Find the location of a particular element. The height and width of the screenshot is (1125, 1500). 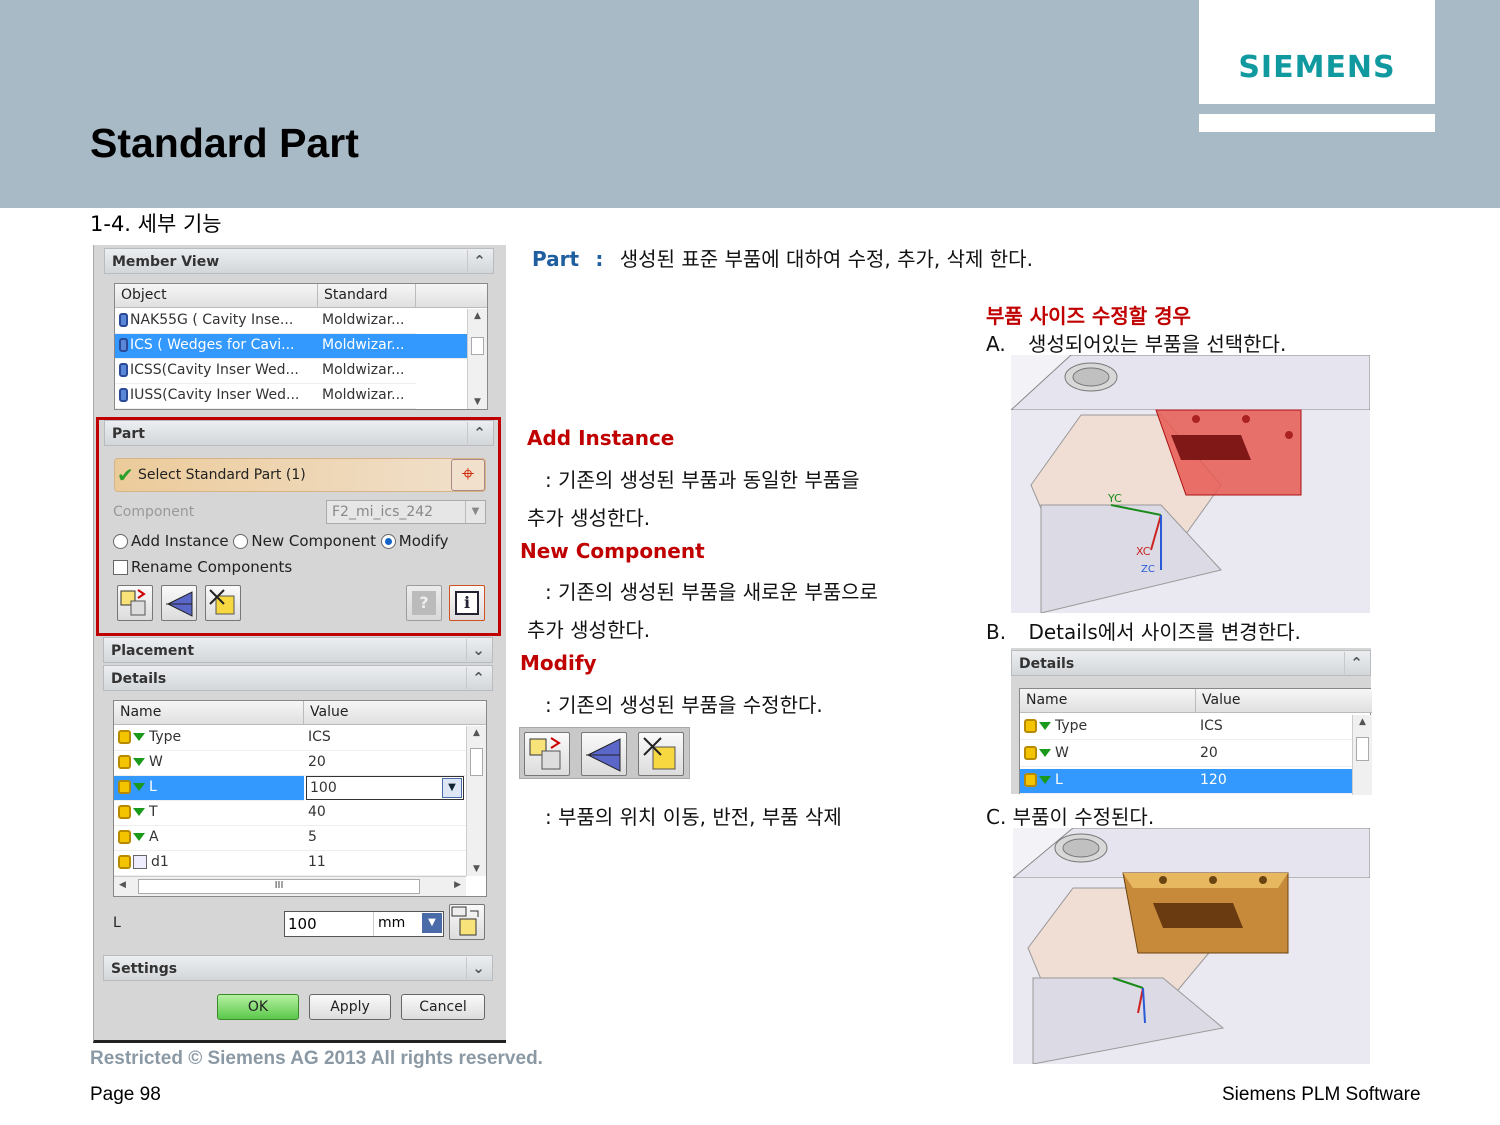

table-row: L 100 ▼ is located at coordinates (290, 788).